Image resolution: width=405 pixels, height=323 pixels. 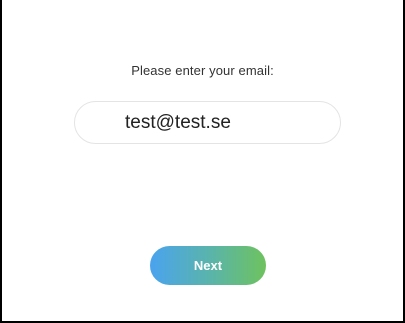 I want to click on email-input, so click(x=225, y=122).